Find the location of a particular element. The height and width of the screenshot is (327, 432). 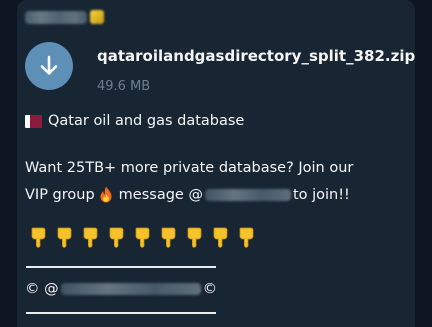

promo-text-2b: message @ is located at coordinates (160, 194).